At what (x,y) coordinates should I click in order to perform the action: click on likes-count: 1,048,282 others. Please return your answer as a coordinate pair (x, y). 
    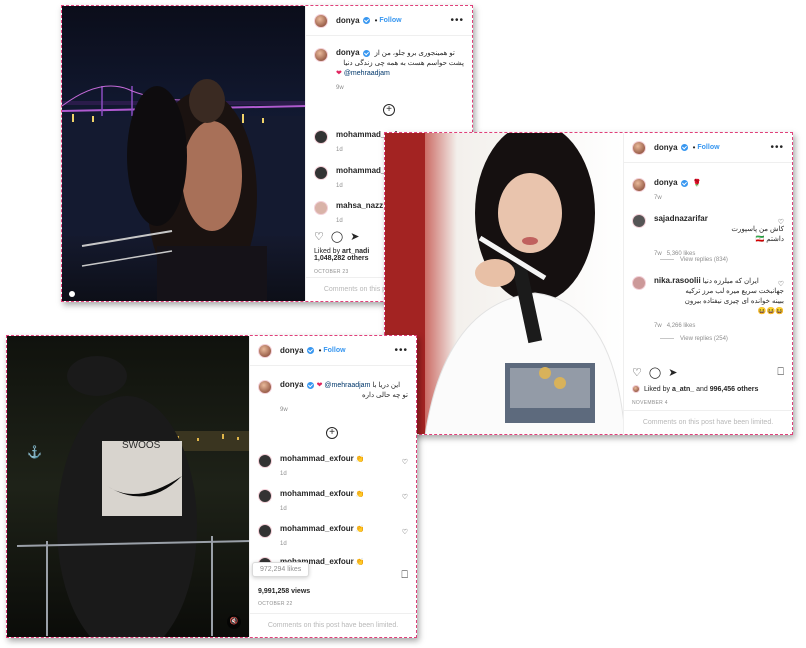
    Looking at the image, I should click on (341, 258).